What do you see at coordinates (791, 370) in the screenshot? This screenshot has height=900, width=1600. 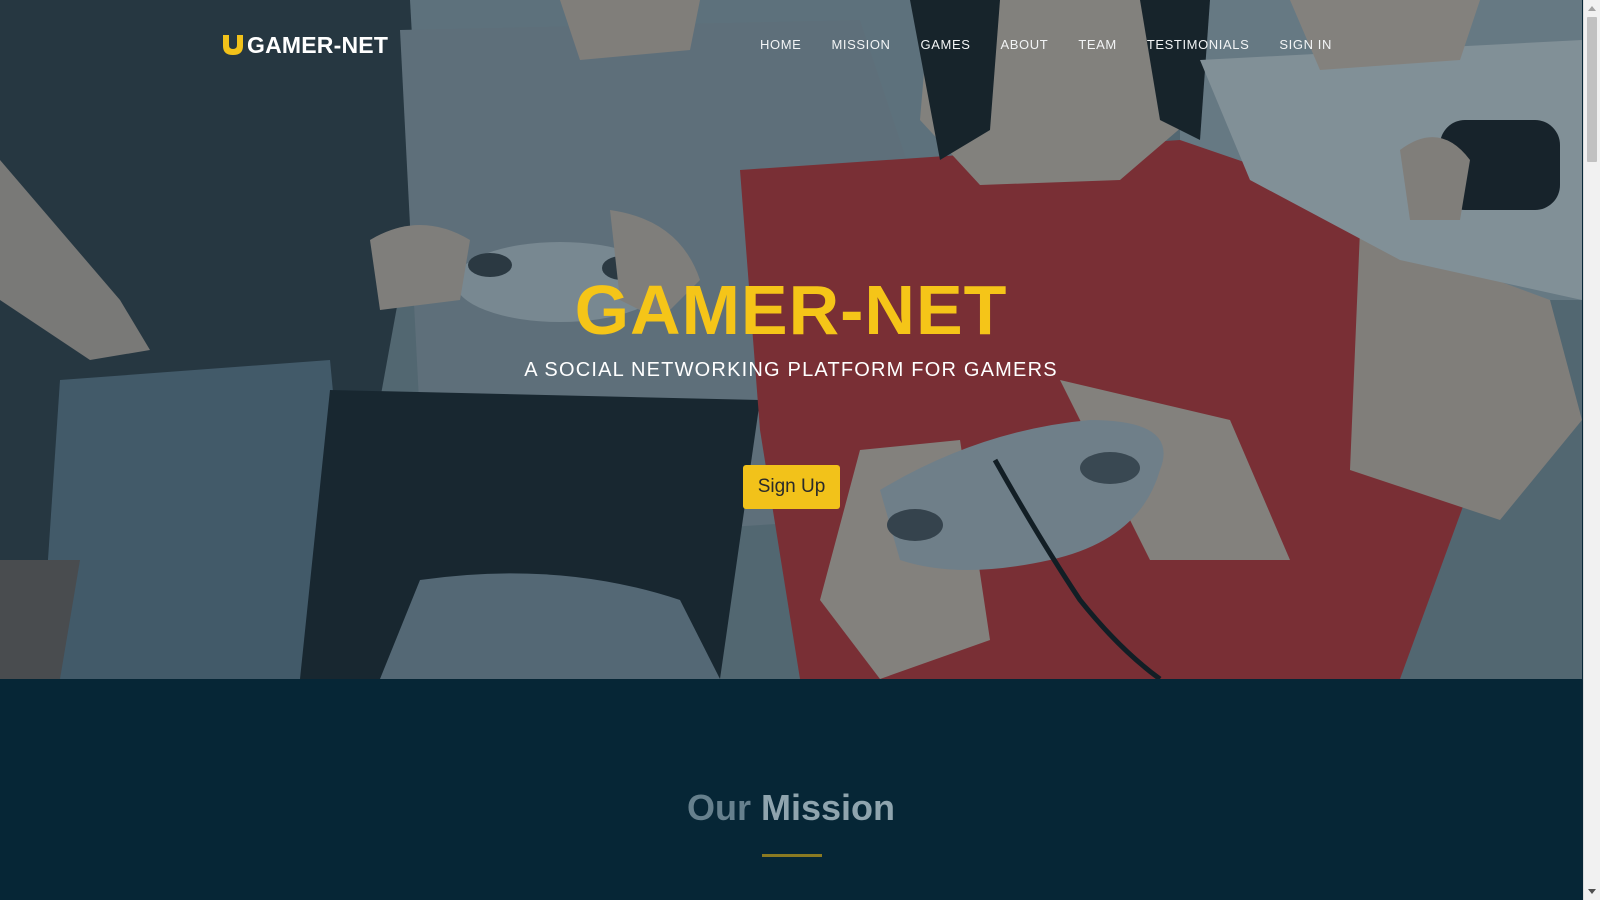 I see `hero-subtitle: A SOCIAL NETWORKING PLATFORM FOR GAMERS` at bounding box center [791, 370].